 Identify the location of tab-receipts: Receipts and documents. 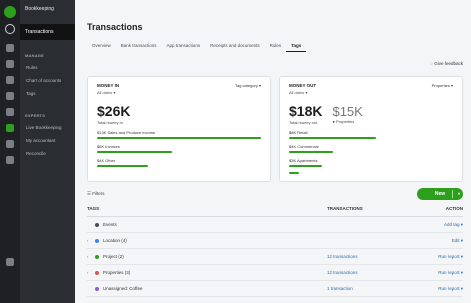
(235, 47).